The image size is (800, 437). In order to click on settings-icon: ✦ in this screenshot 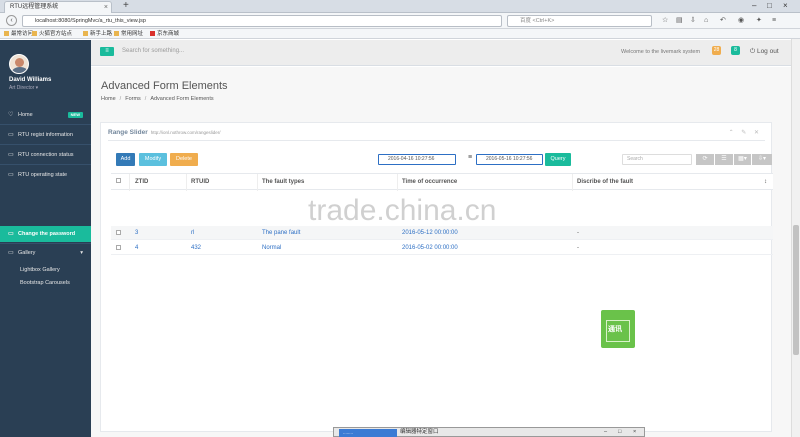, I will do `click(759, 21)`.